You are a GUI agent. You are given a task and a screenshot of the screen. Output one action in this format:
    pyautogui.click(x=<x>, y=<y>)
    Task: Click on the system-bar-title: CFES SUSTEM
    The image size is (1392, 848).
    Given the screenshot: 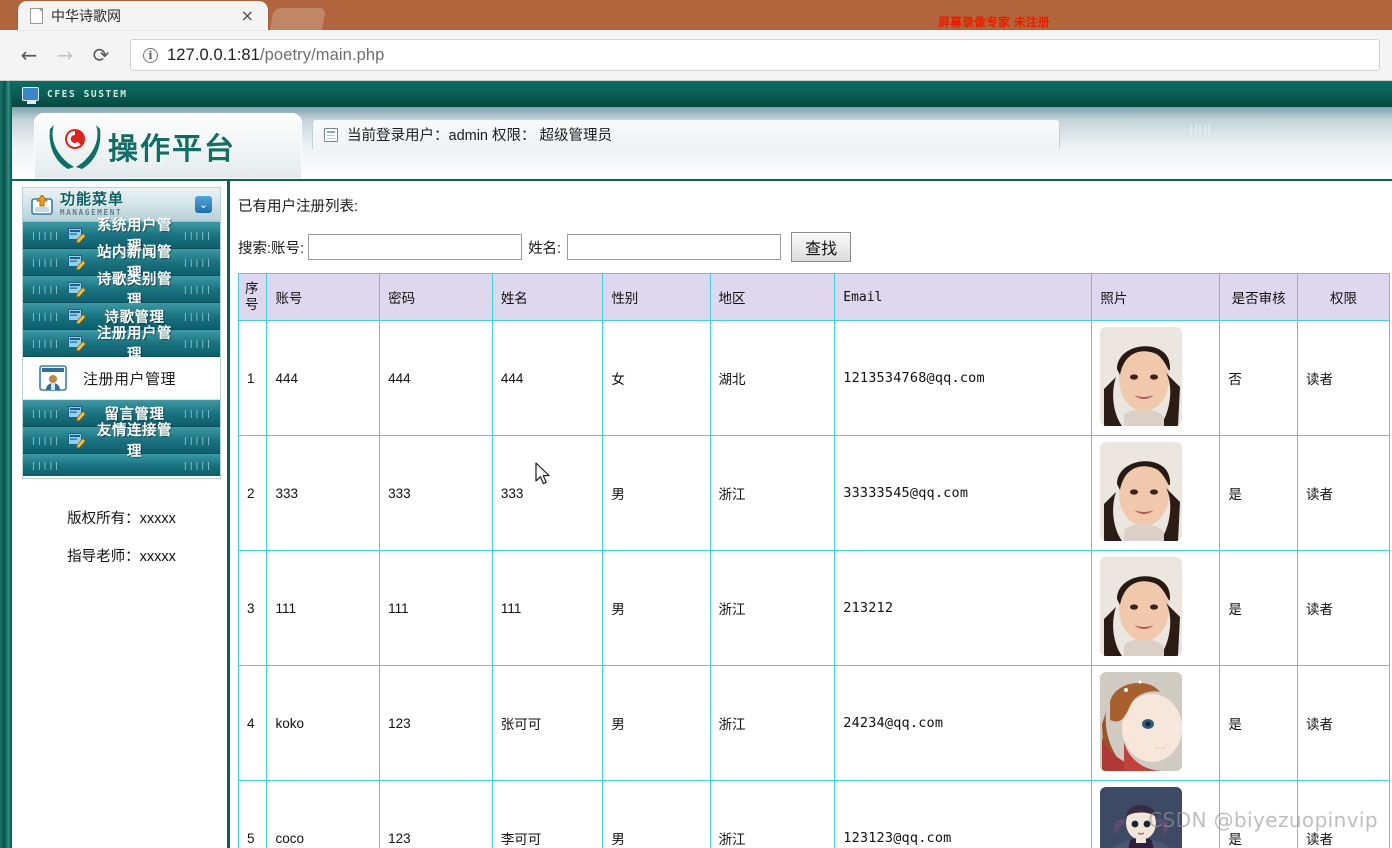 What is the action you would take?
    pyautogui.click(x=87, y=94)
    